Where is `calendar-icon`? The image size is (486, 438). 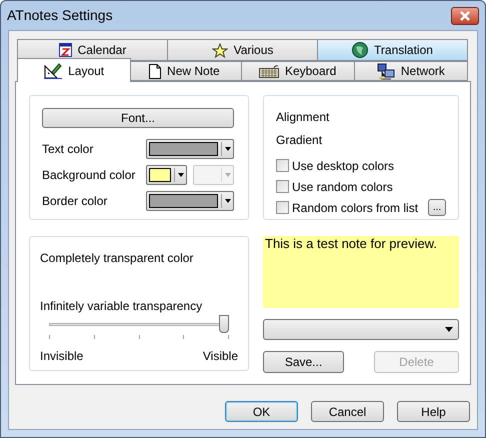
calendar-icon is located at coordinates (65, 50).